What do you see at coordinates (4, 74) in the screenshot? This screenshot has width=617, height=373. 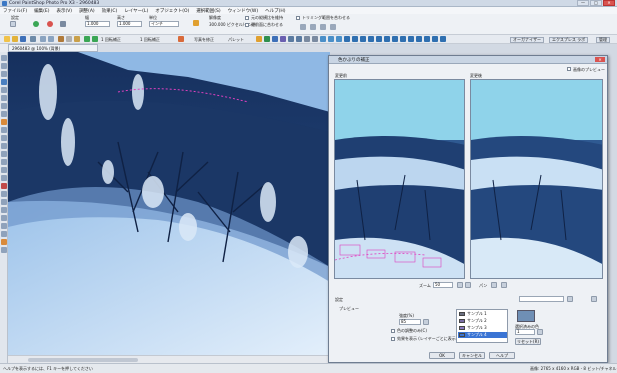 I see `deform-tool-icon` at bounding box center [4, 74].